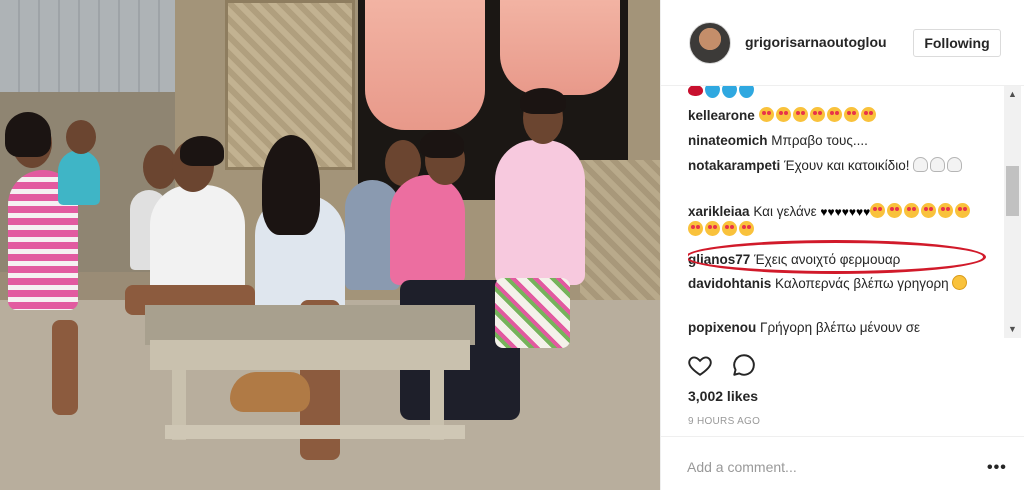 Image resolution: width=1024 pixels, height=490 pixels. I want to click on comment-item: glianos77 Έχεις ανοιχτό φερμουαρ, so click(837, 257).